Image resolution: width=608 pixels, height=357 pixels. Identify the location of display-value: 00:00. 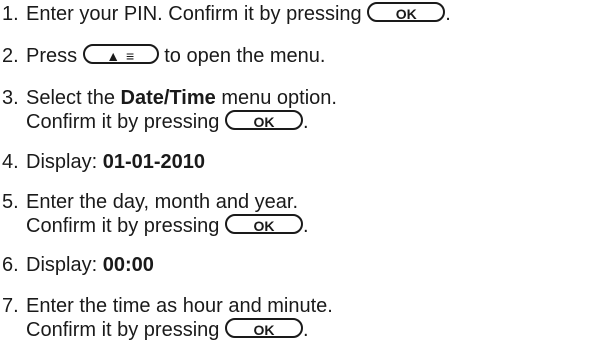
(128, 265).